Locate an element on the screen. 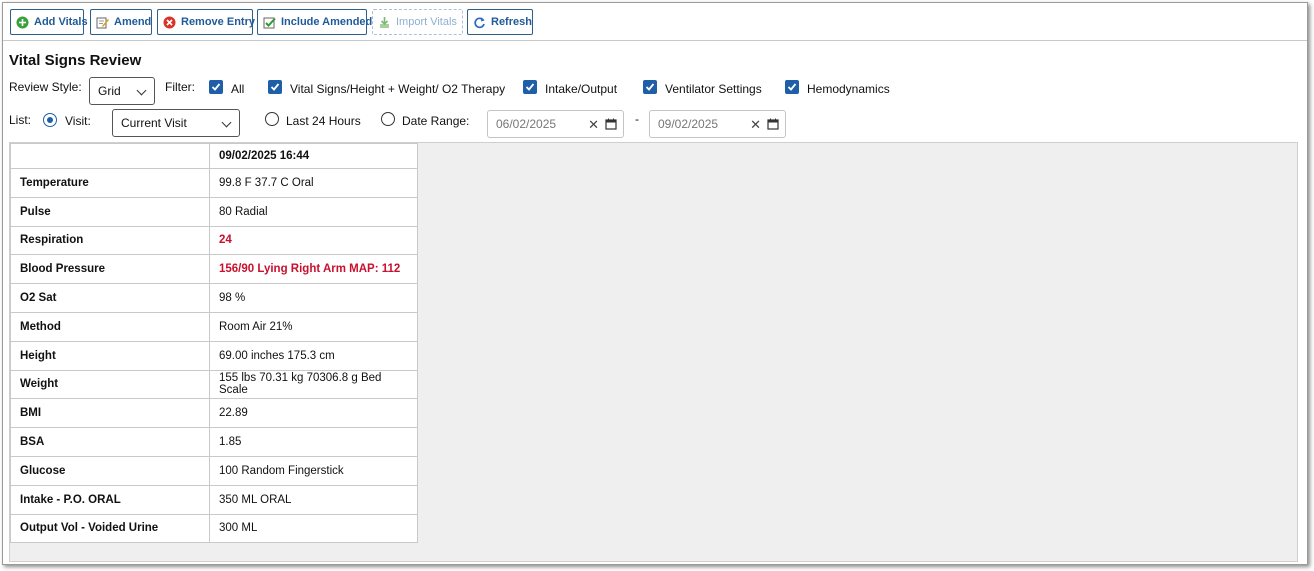 The width and height of the screenshot is (1314, 571). filter-vitals-label: Vital Signs/Height + Weight/ O2 Therapy is located at coordinates (398, 89).